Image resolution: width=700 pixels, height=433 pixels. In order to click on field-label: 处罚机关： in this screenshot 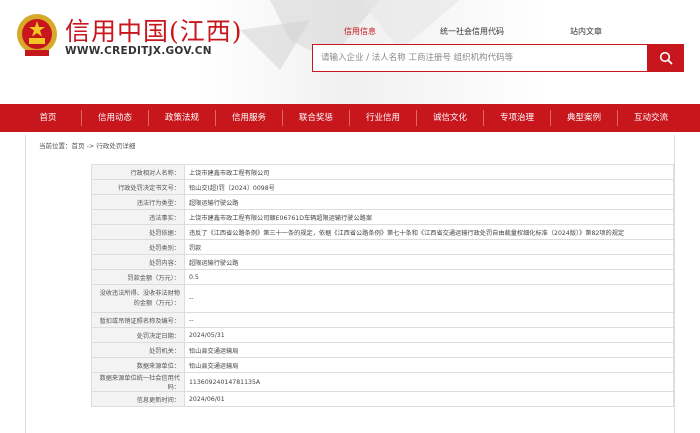, I will do `click(138, 350)`.